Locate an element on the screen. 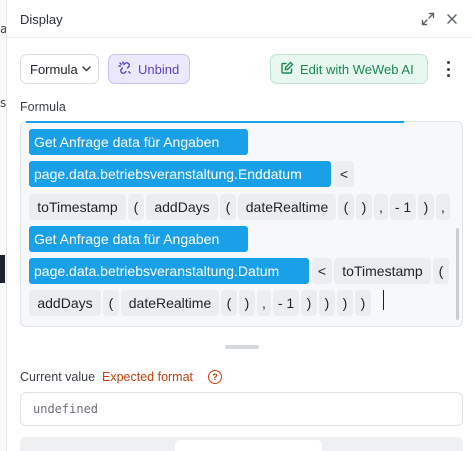 The height and width of the screenshot is (451, 474). editor-resize-handle is located at coordinates (242, 347).